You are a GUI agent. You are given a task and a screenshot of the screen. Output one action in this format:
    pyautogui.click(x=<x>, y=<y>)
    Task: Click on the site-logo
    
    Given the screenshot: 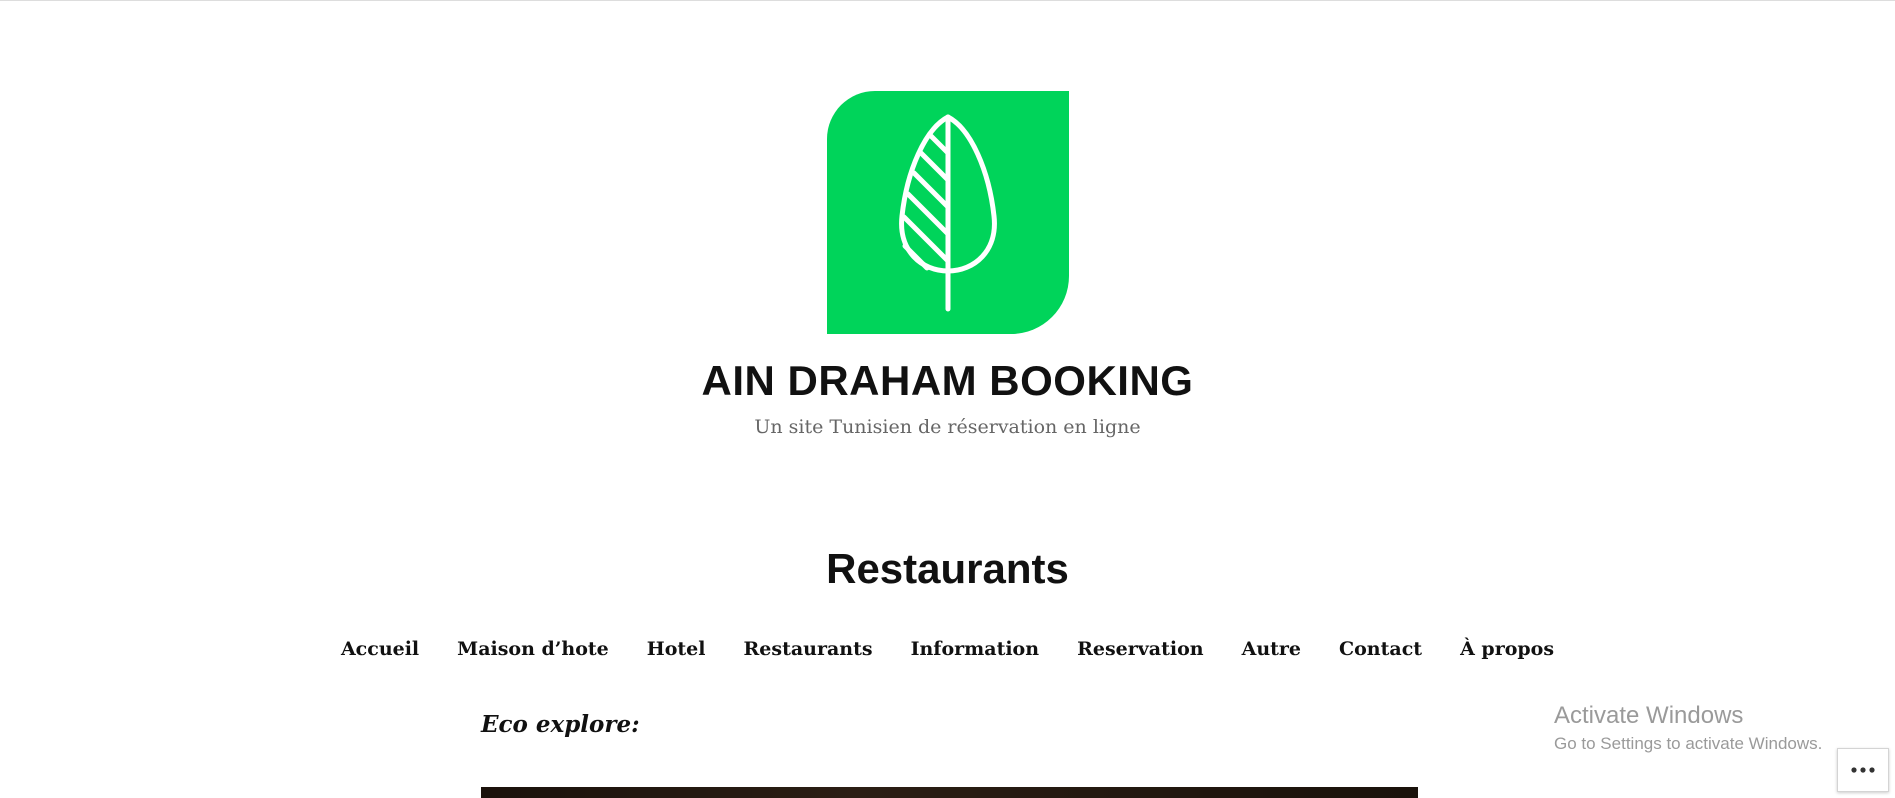 What is the action you would take?
    pyautogui.click(x=948, y=212)
    